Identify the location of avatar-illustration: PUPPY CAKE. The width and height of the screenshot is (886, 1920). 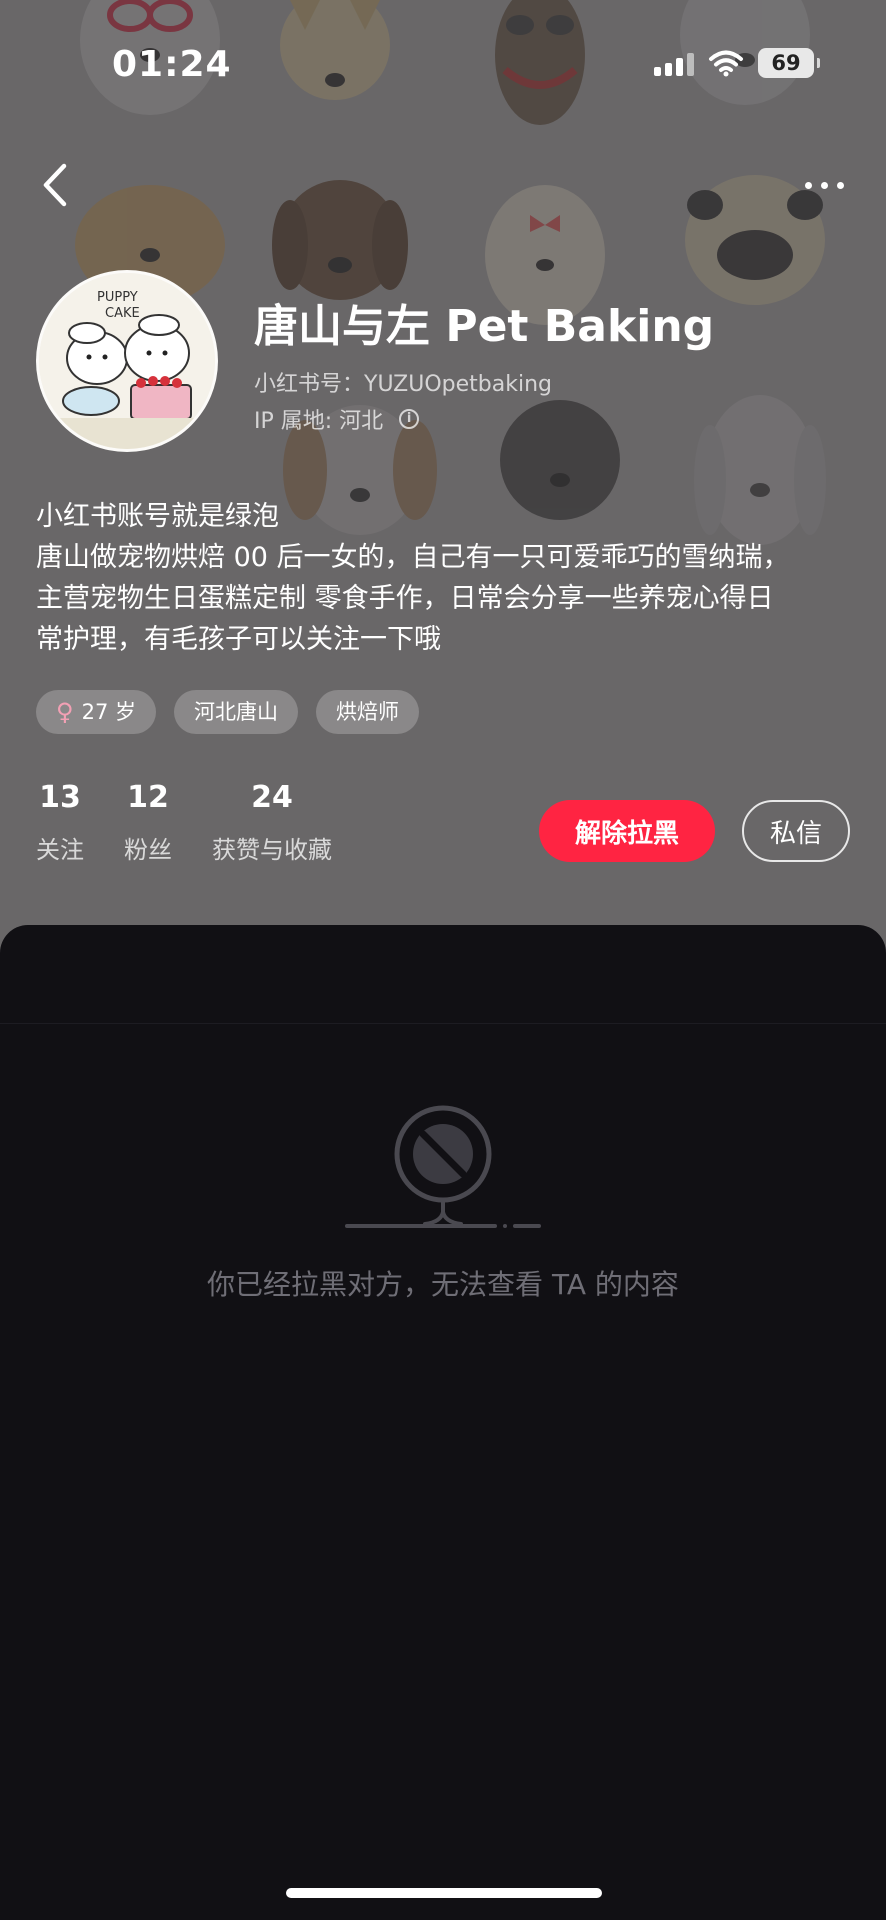
(127, 361).